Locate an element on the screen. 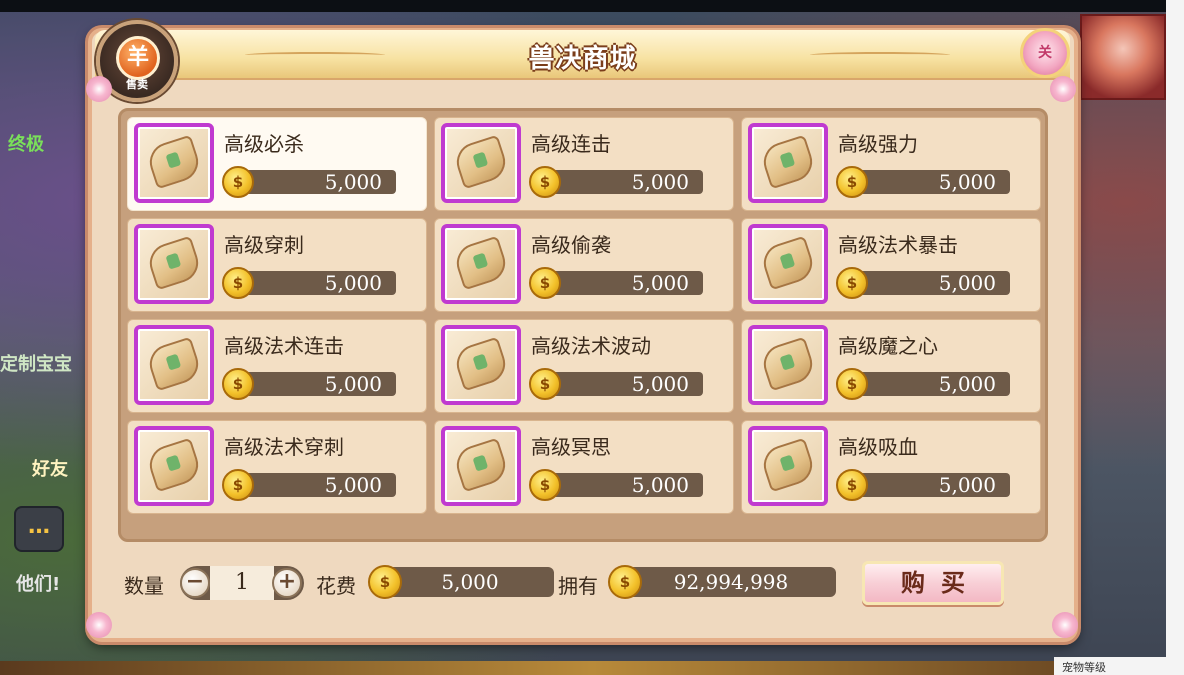 Image resolution: width=1184 pixels, height=675 pixels. item-name: 高级法术波动 is located at coordinates (591, 346).